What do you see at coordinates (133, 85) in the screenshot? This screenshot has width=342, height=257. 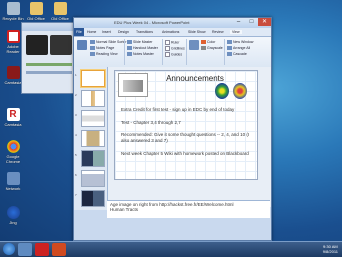 I see `slide-image-left` at bounding box center [133, 85].